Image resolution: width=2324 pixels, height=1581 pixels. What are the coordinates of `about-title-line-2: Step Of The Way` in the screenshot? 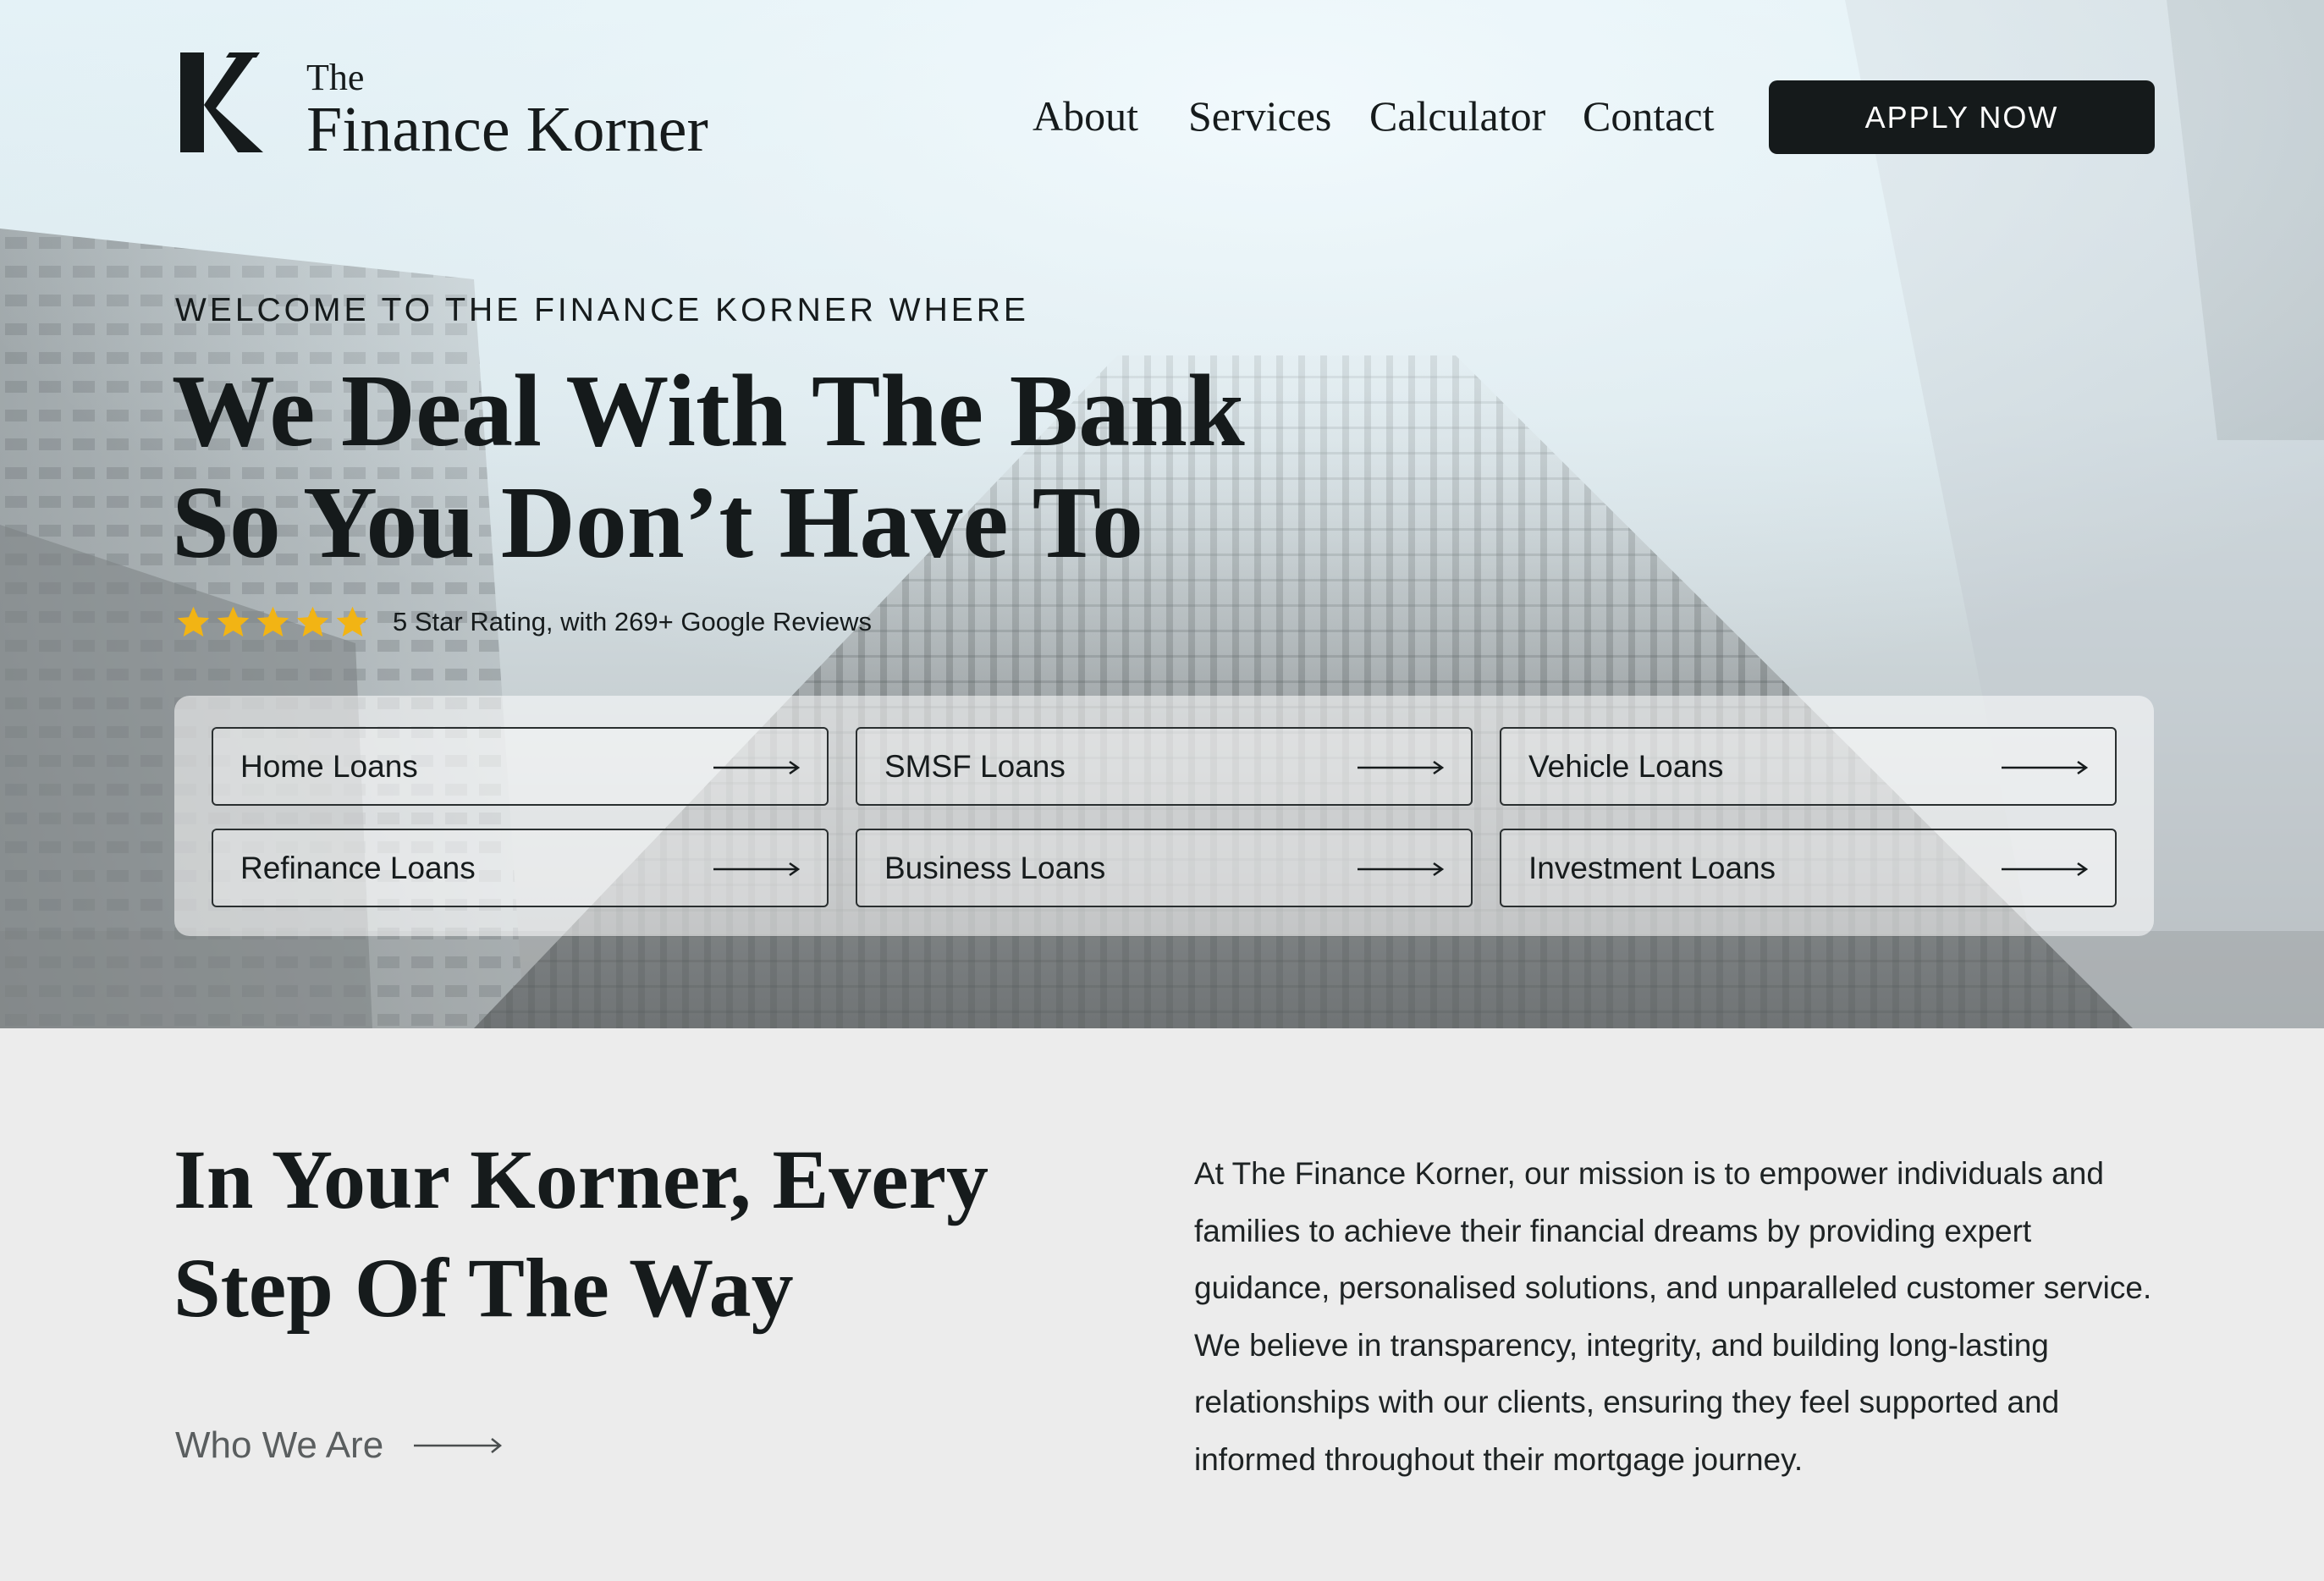 It's located at (483, 1288).